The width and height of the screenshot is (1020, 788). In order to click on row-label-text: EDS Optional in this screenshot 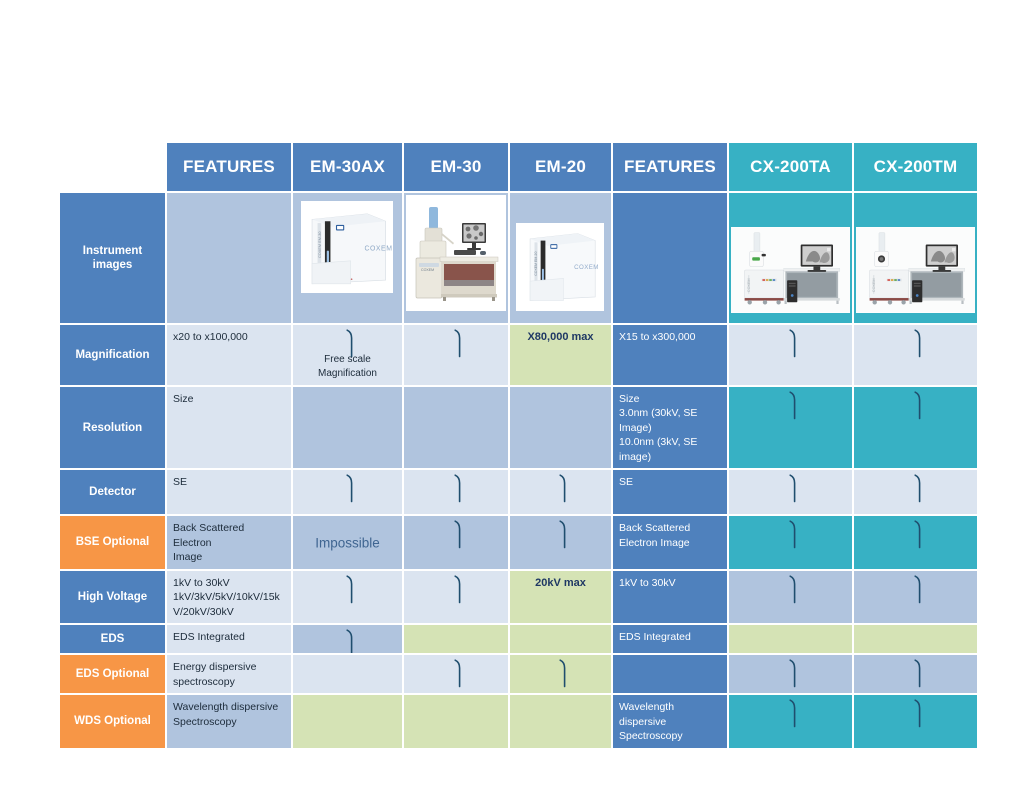, I will do `click(112, 674)`.